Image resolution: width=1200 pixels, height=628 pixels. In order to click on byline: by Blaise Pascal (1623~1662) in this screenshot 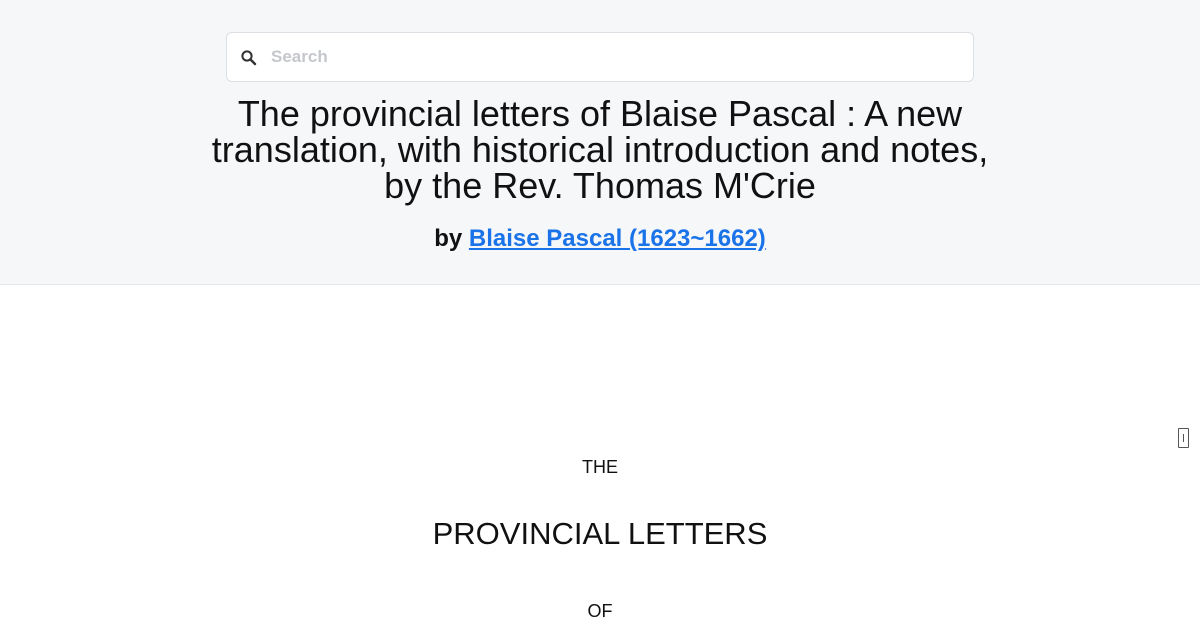, I will do `click(600, 239)`.